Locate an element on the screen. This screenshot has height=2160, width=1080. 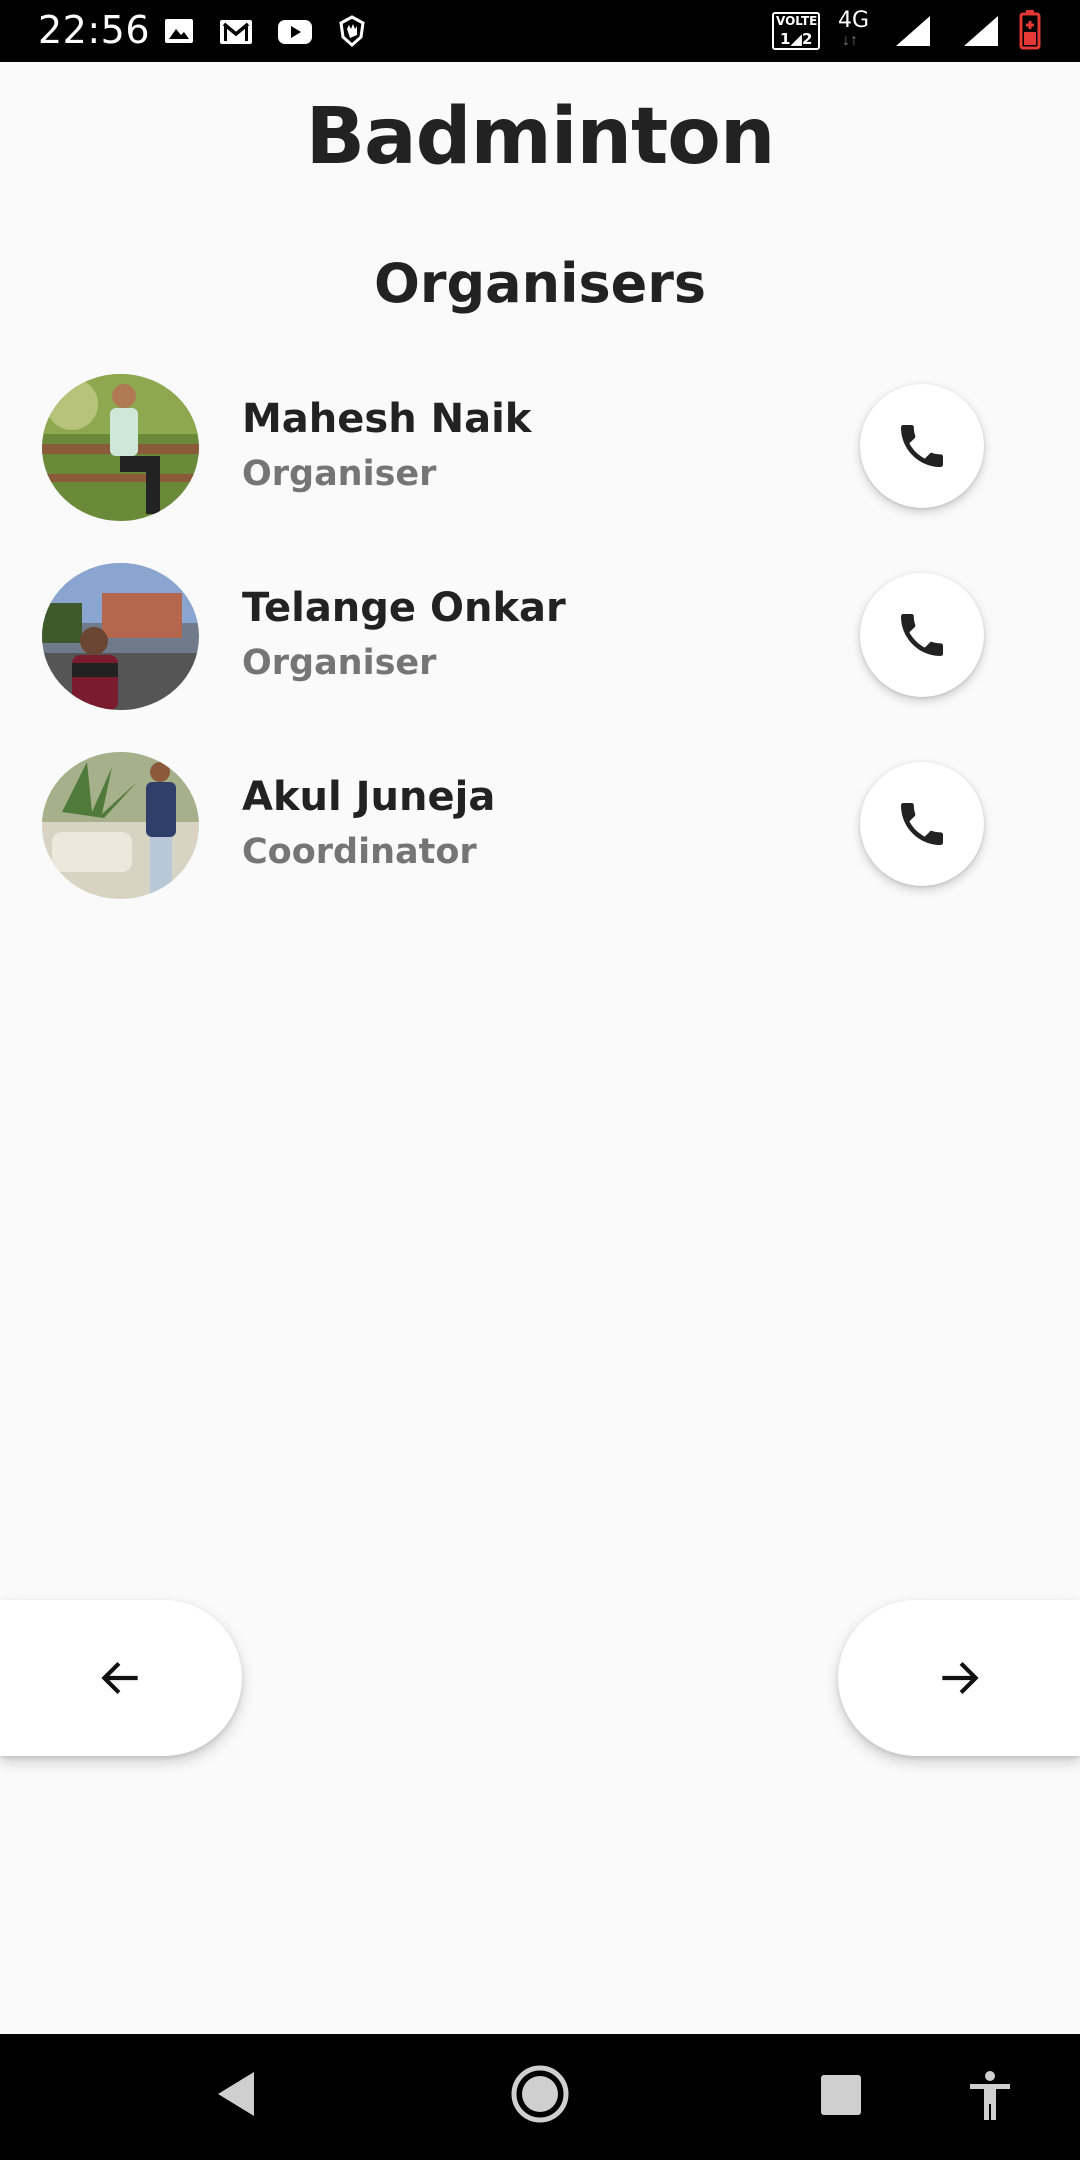
network-label: 4G is located at coordinates (854, 20).